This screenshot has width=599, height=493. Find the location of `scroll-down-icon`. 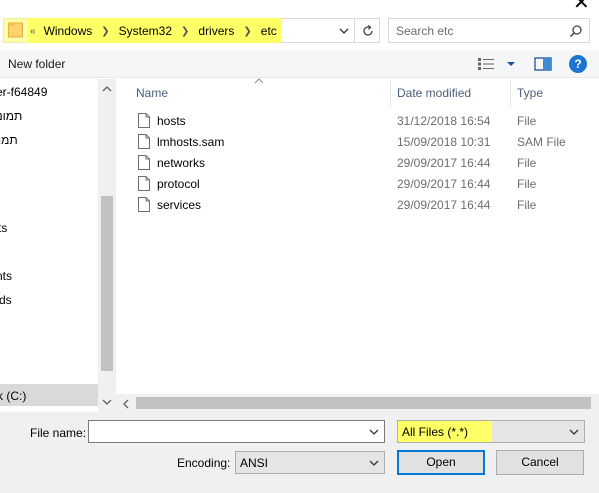

scroll-down-icon is located at coordinates (107, 402).